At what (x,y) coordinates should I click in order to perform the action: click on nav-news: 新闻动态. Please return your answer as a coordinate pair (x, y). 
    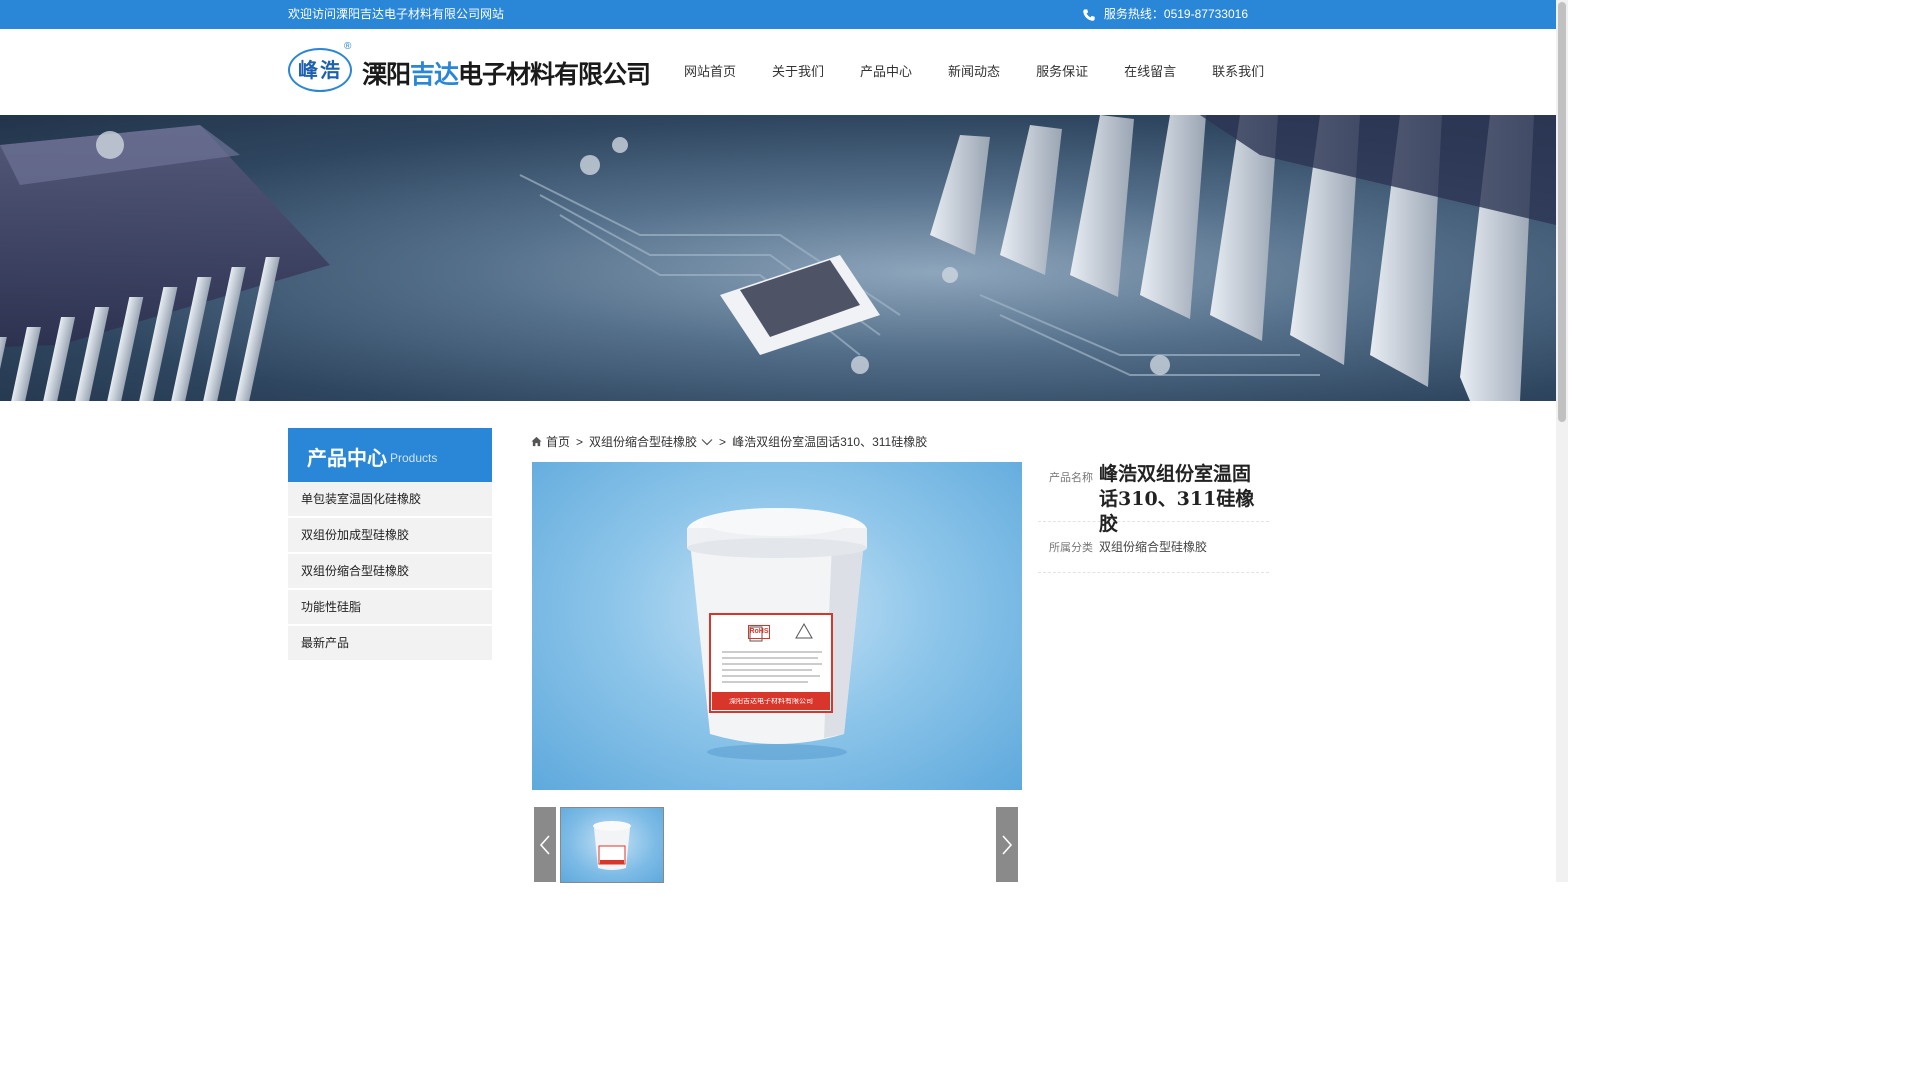
    Looking at the image, I should click on (974, 72).